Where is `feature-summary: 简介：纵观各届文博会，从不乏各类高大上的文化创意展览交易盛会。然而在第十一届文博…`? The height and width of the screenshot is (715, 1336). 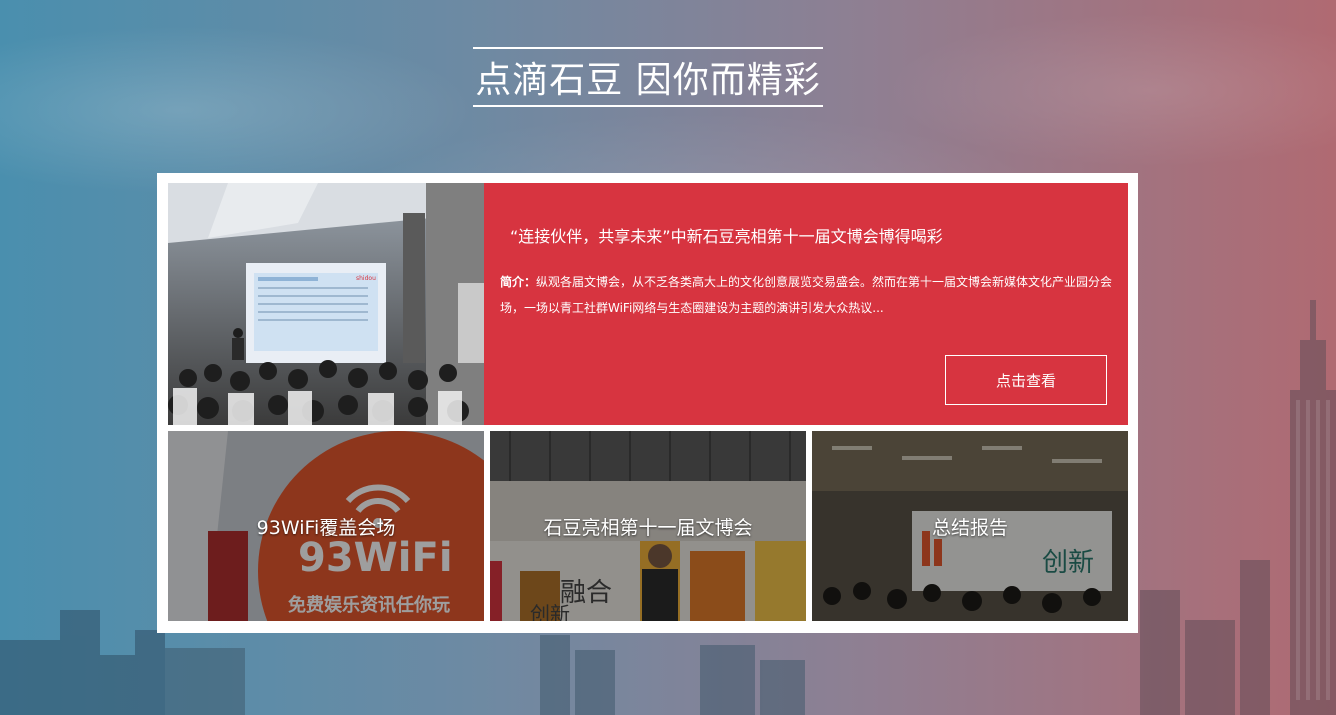
feature-summary: 简介：纵观各届文博会，从不乏各类高大上的文化创意展览交易盛会。然而在第十一届文博… is located at coordinates (810, 295).